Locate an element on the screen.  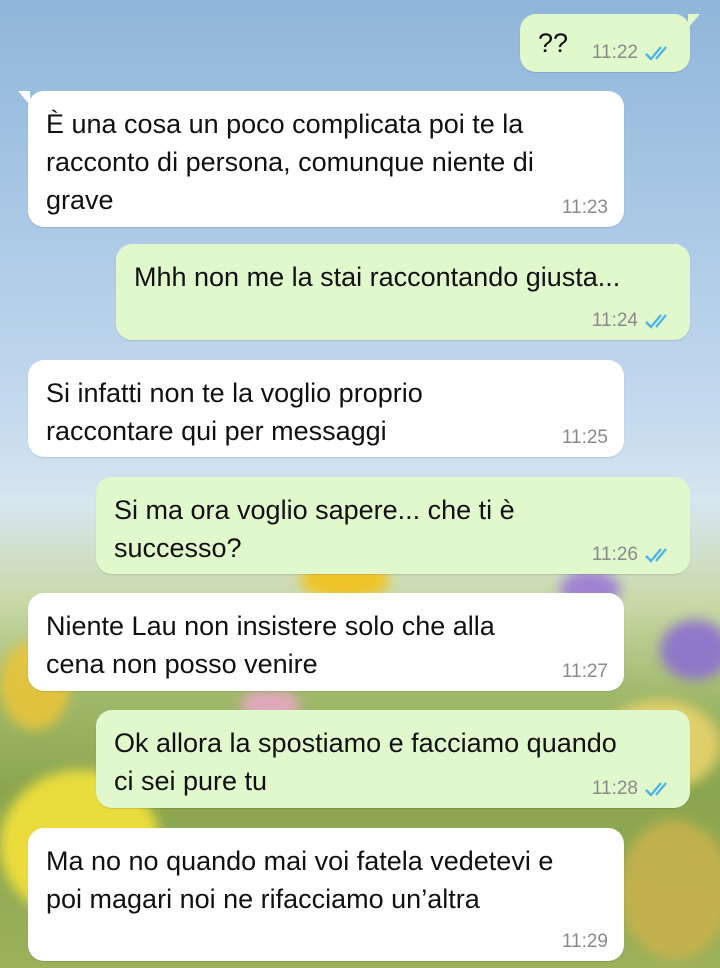
message-meta: 11:26 is located at coordinates (633, 555).